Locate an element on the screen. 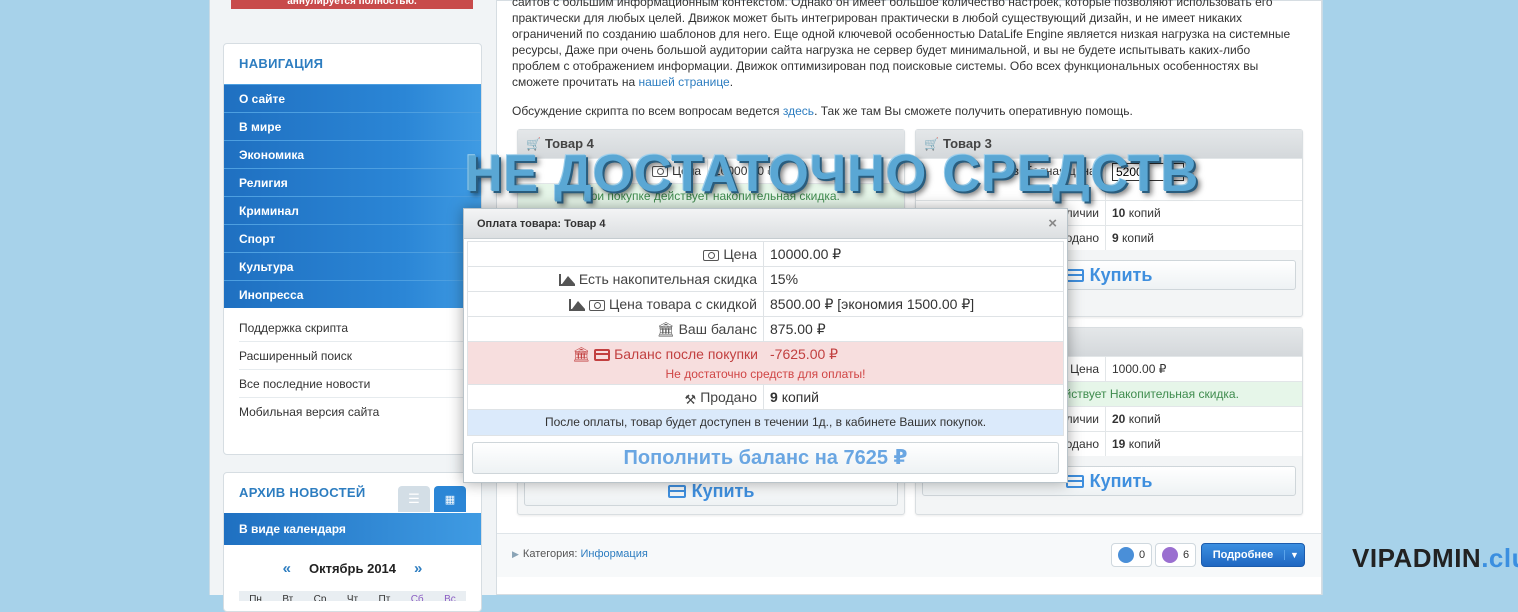  our-page-link: нашей странице is located at coordinates (684, 82).